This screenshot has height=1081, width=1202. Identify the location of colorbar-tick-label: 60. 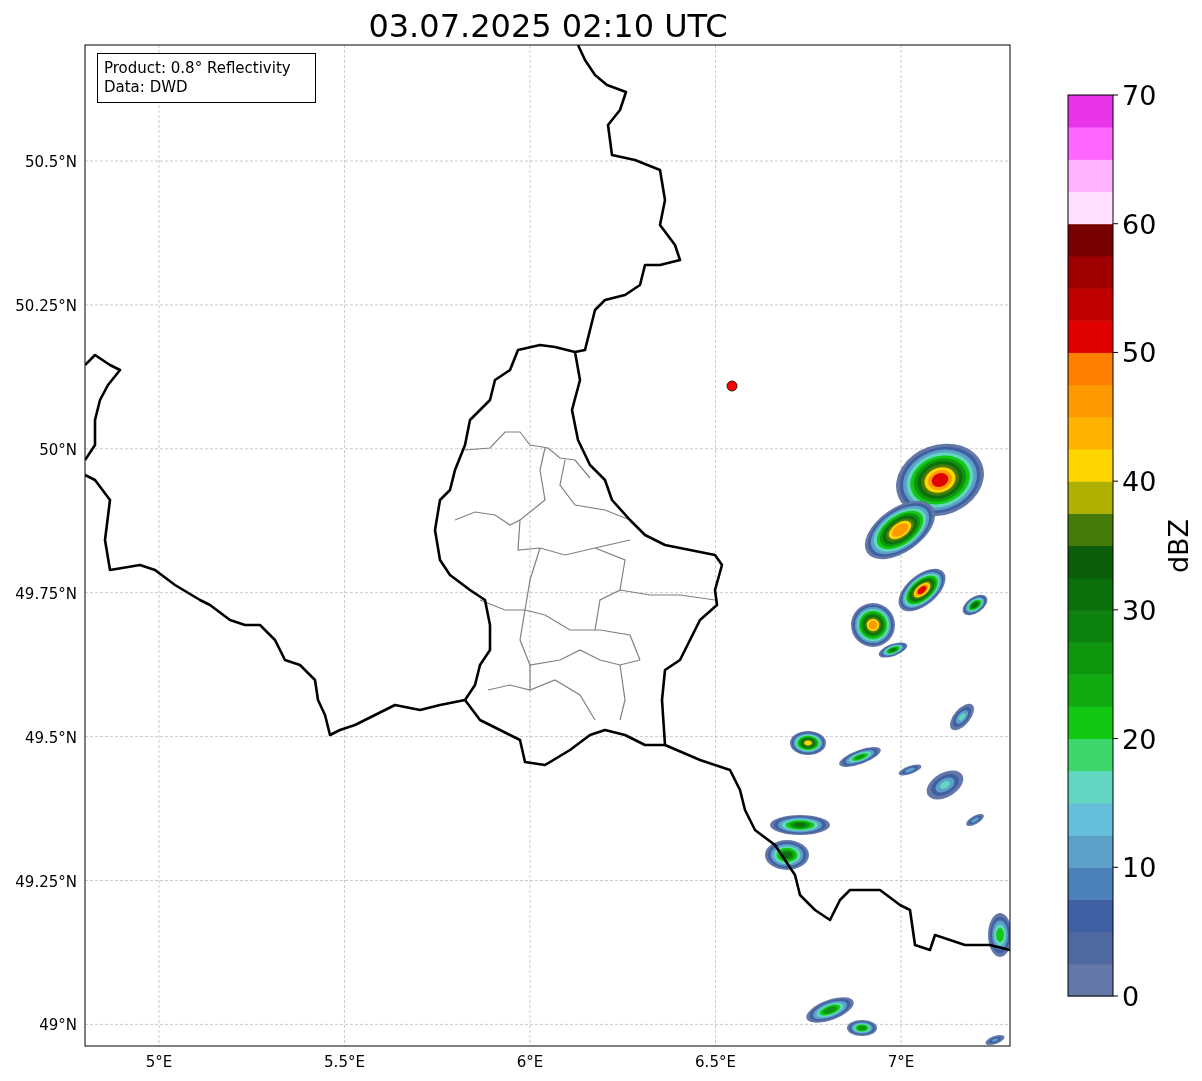
(1139, 224).